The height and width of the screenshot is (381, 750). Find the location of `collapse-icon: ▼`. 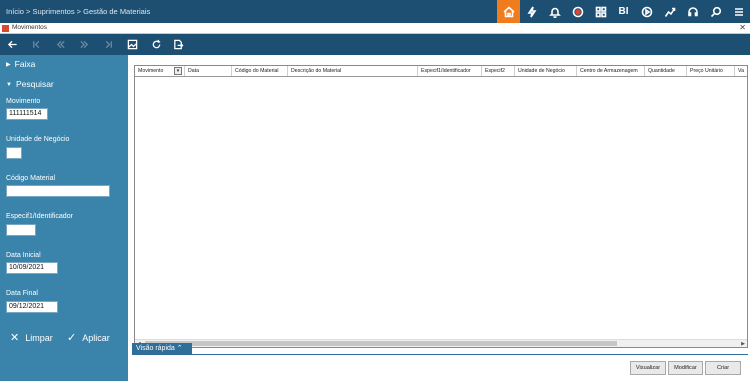

collapse-icon: ▼ is located at coordinates (9, 85).